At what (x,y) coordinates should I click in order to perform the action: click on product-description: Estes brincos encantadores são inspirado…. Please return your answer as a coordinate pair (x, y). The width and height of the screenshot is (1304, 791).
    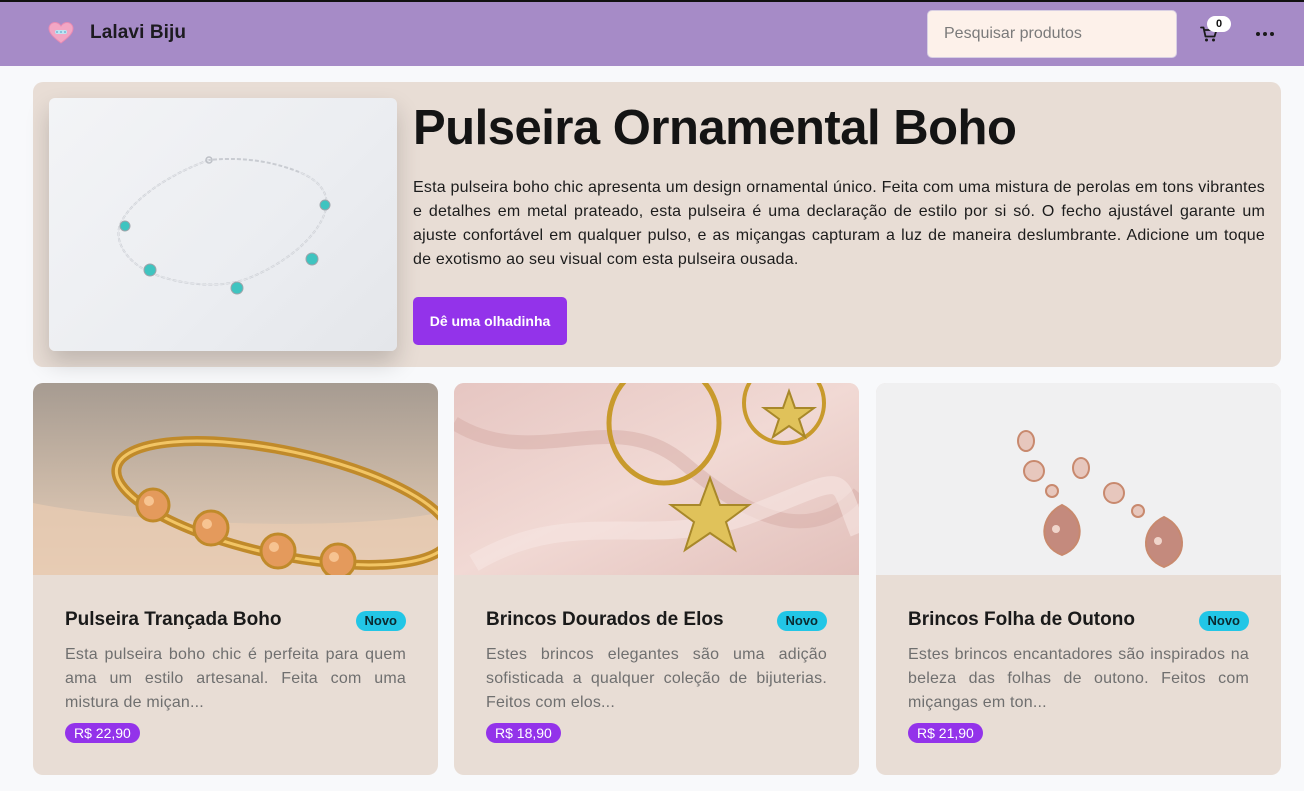
    Looking at the image, I should click on (1078, 678).